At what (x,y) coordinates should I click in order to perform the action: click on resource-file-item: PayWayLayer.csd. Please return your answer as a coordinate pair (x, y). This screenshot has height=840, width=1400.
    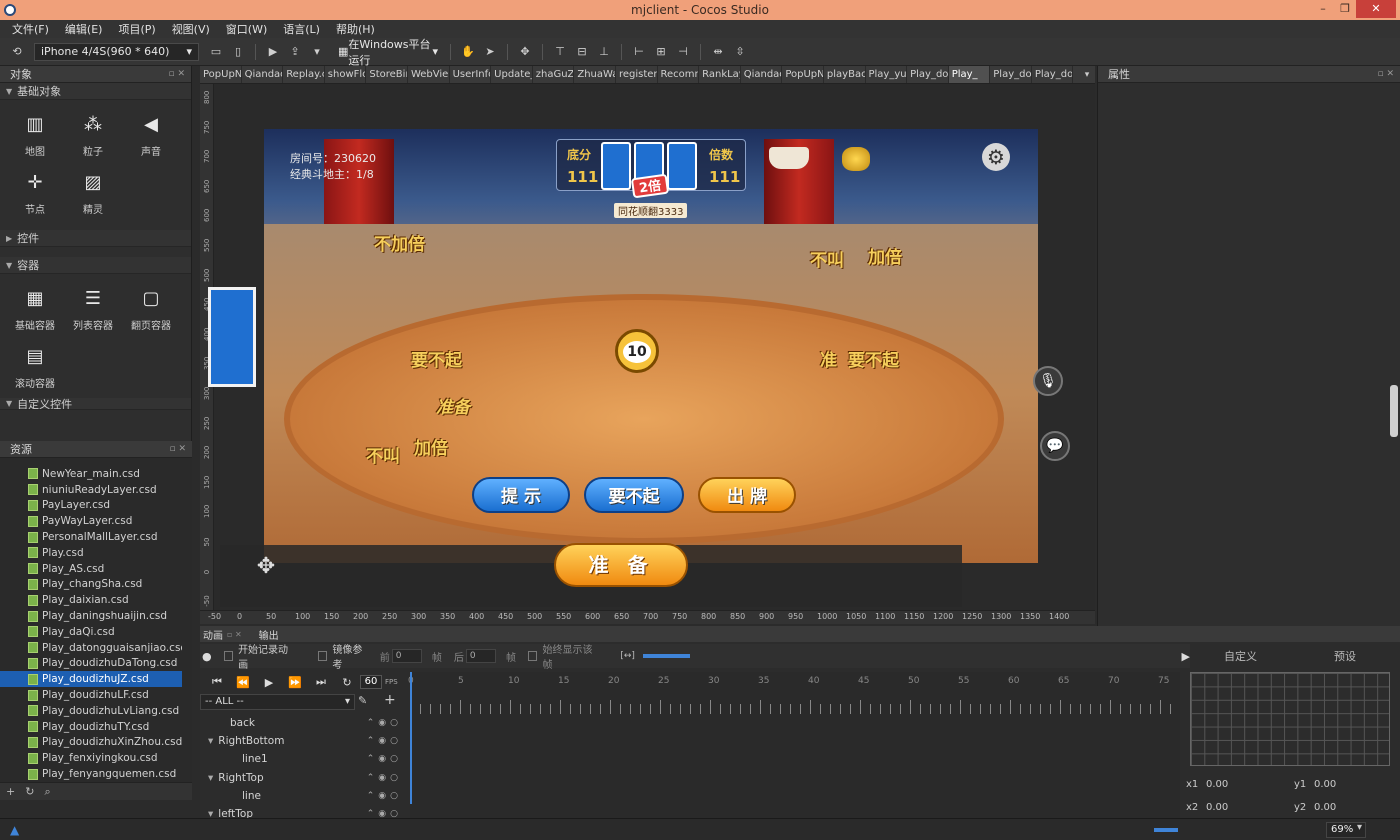
    Looking at the image, I should click on (91, 521).